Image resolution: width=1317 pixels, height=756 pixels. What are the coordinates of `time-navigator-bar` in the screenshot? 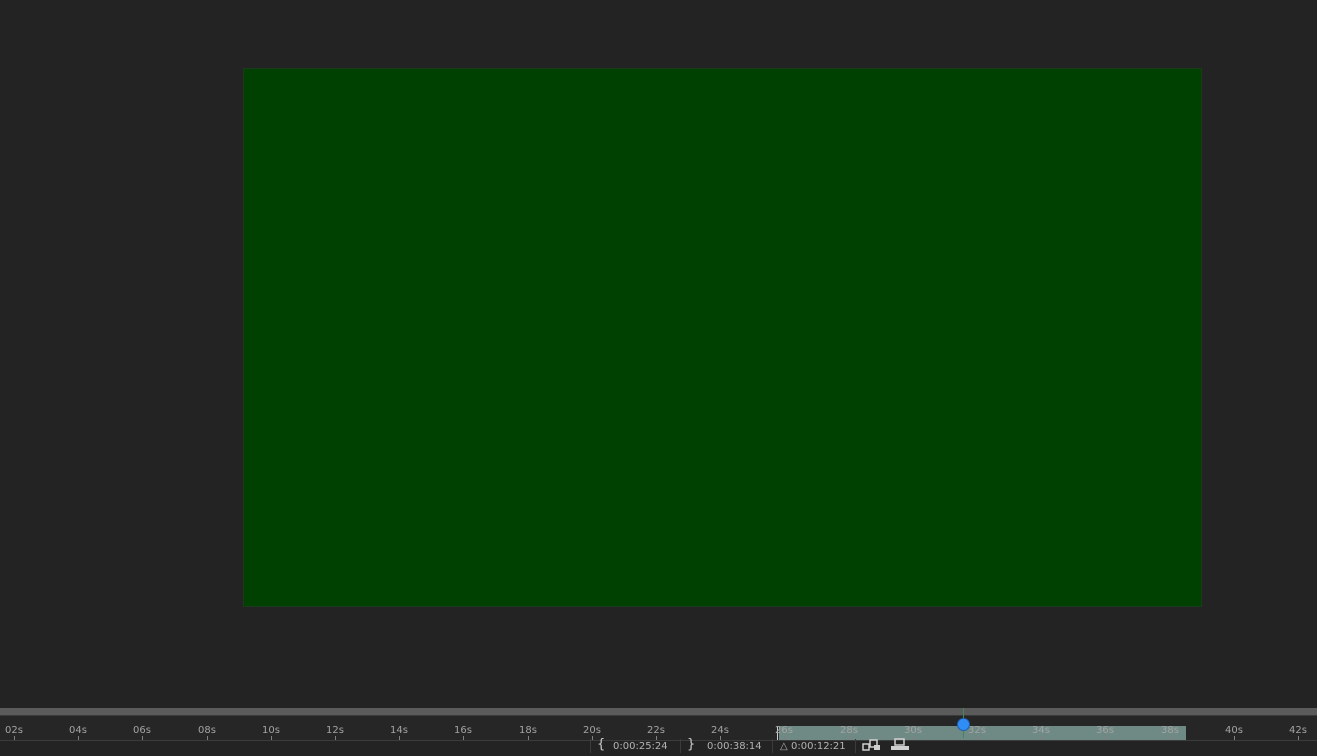 It's located at (658, 712).